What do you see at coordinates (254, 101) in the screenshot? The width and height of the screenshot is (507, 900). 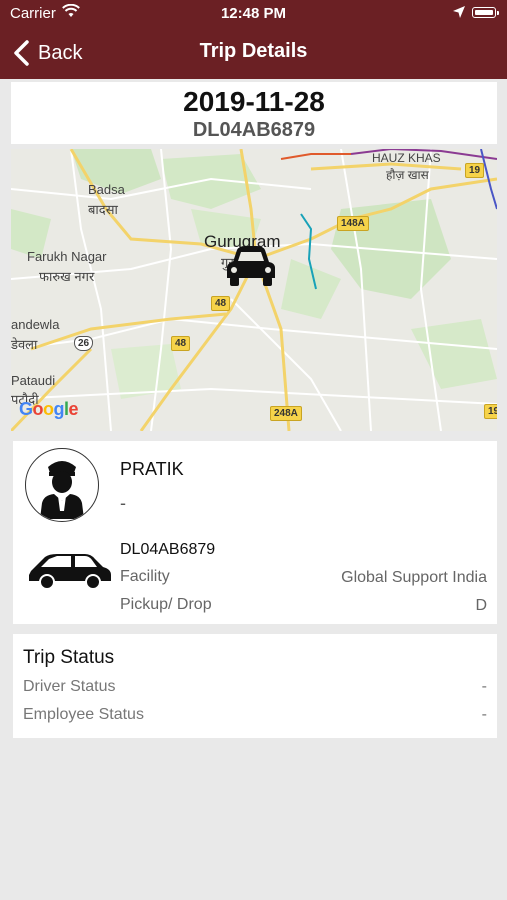 I see `trip-date: 2019-11-28` at bounding box center [254, 101].